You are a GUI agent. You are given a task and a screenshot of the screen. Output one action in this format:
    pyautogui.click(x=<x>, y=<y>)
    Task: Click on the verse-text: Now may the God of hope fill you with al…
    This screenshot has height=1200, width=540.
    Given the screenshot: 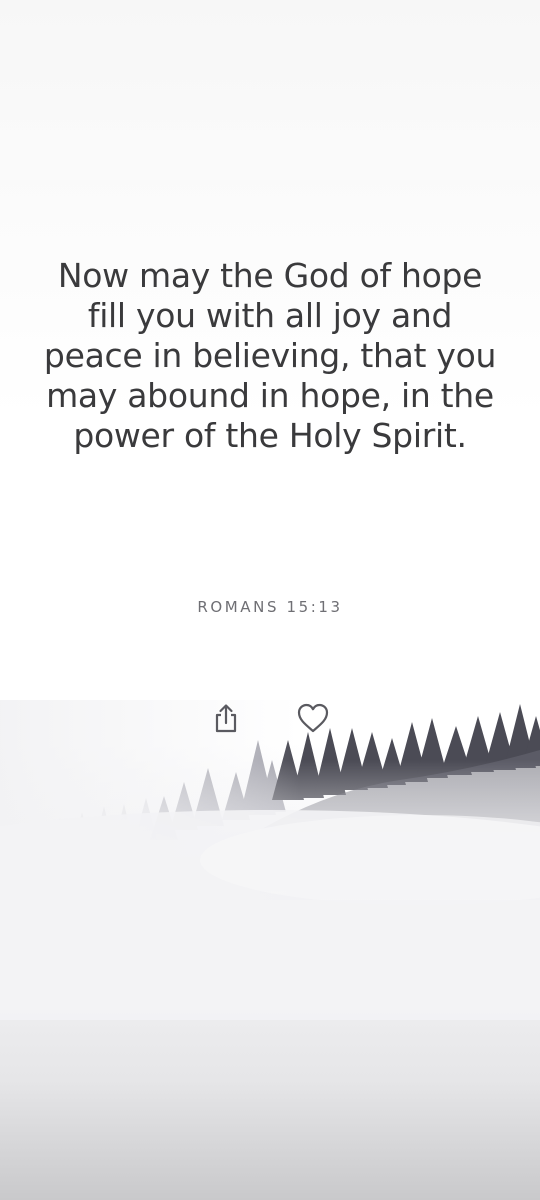 What is the action you would take?
    pyautogui.click(x=270, y=355)
    